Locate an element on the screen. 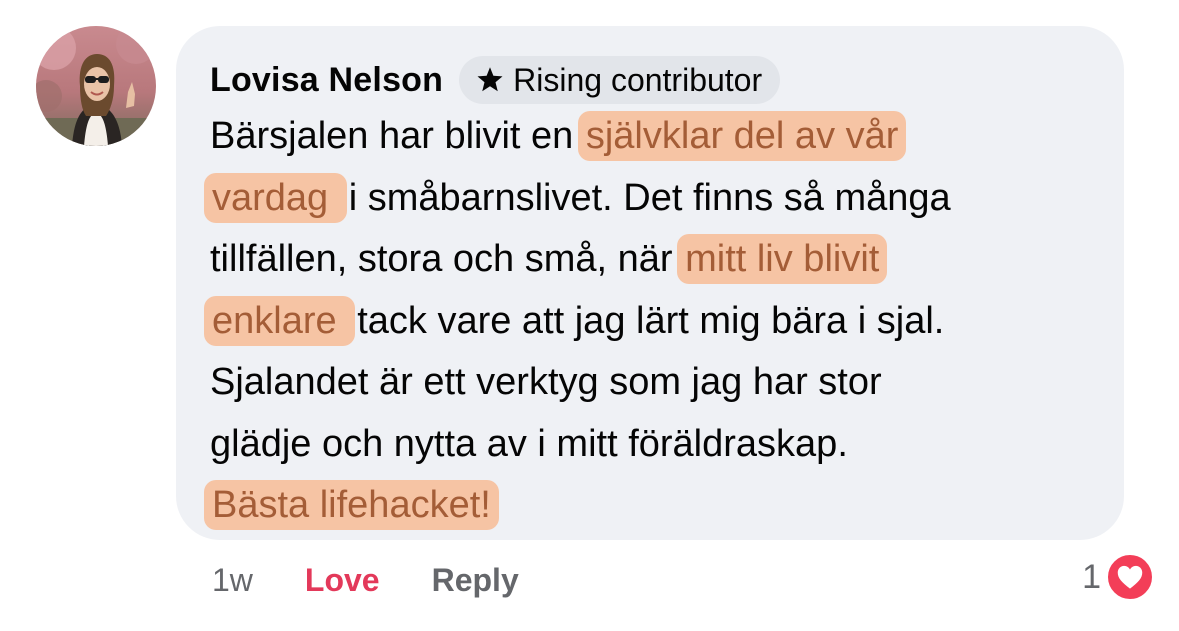 Image resolution: width=1179 pixels, height=631 pixels. author-name: Lovisa Nelson is located at coordinates (326, 80).